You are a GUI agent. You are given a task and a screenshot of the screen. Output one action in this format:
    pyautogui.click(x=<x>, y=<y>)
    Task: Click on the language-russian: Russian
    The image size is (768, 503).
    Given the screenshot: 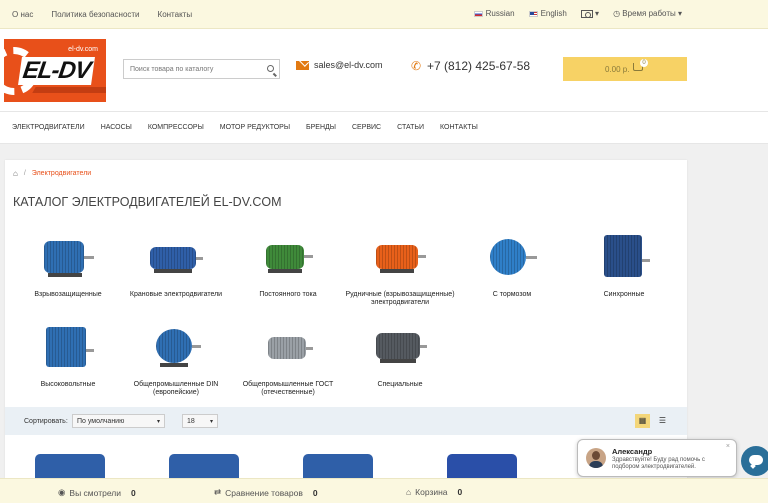 What is the action you would take?
    pyautogui.click(x=494, y=13)
    